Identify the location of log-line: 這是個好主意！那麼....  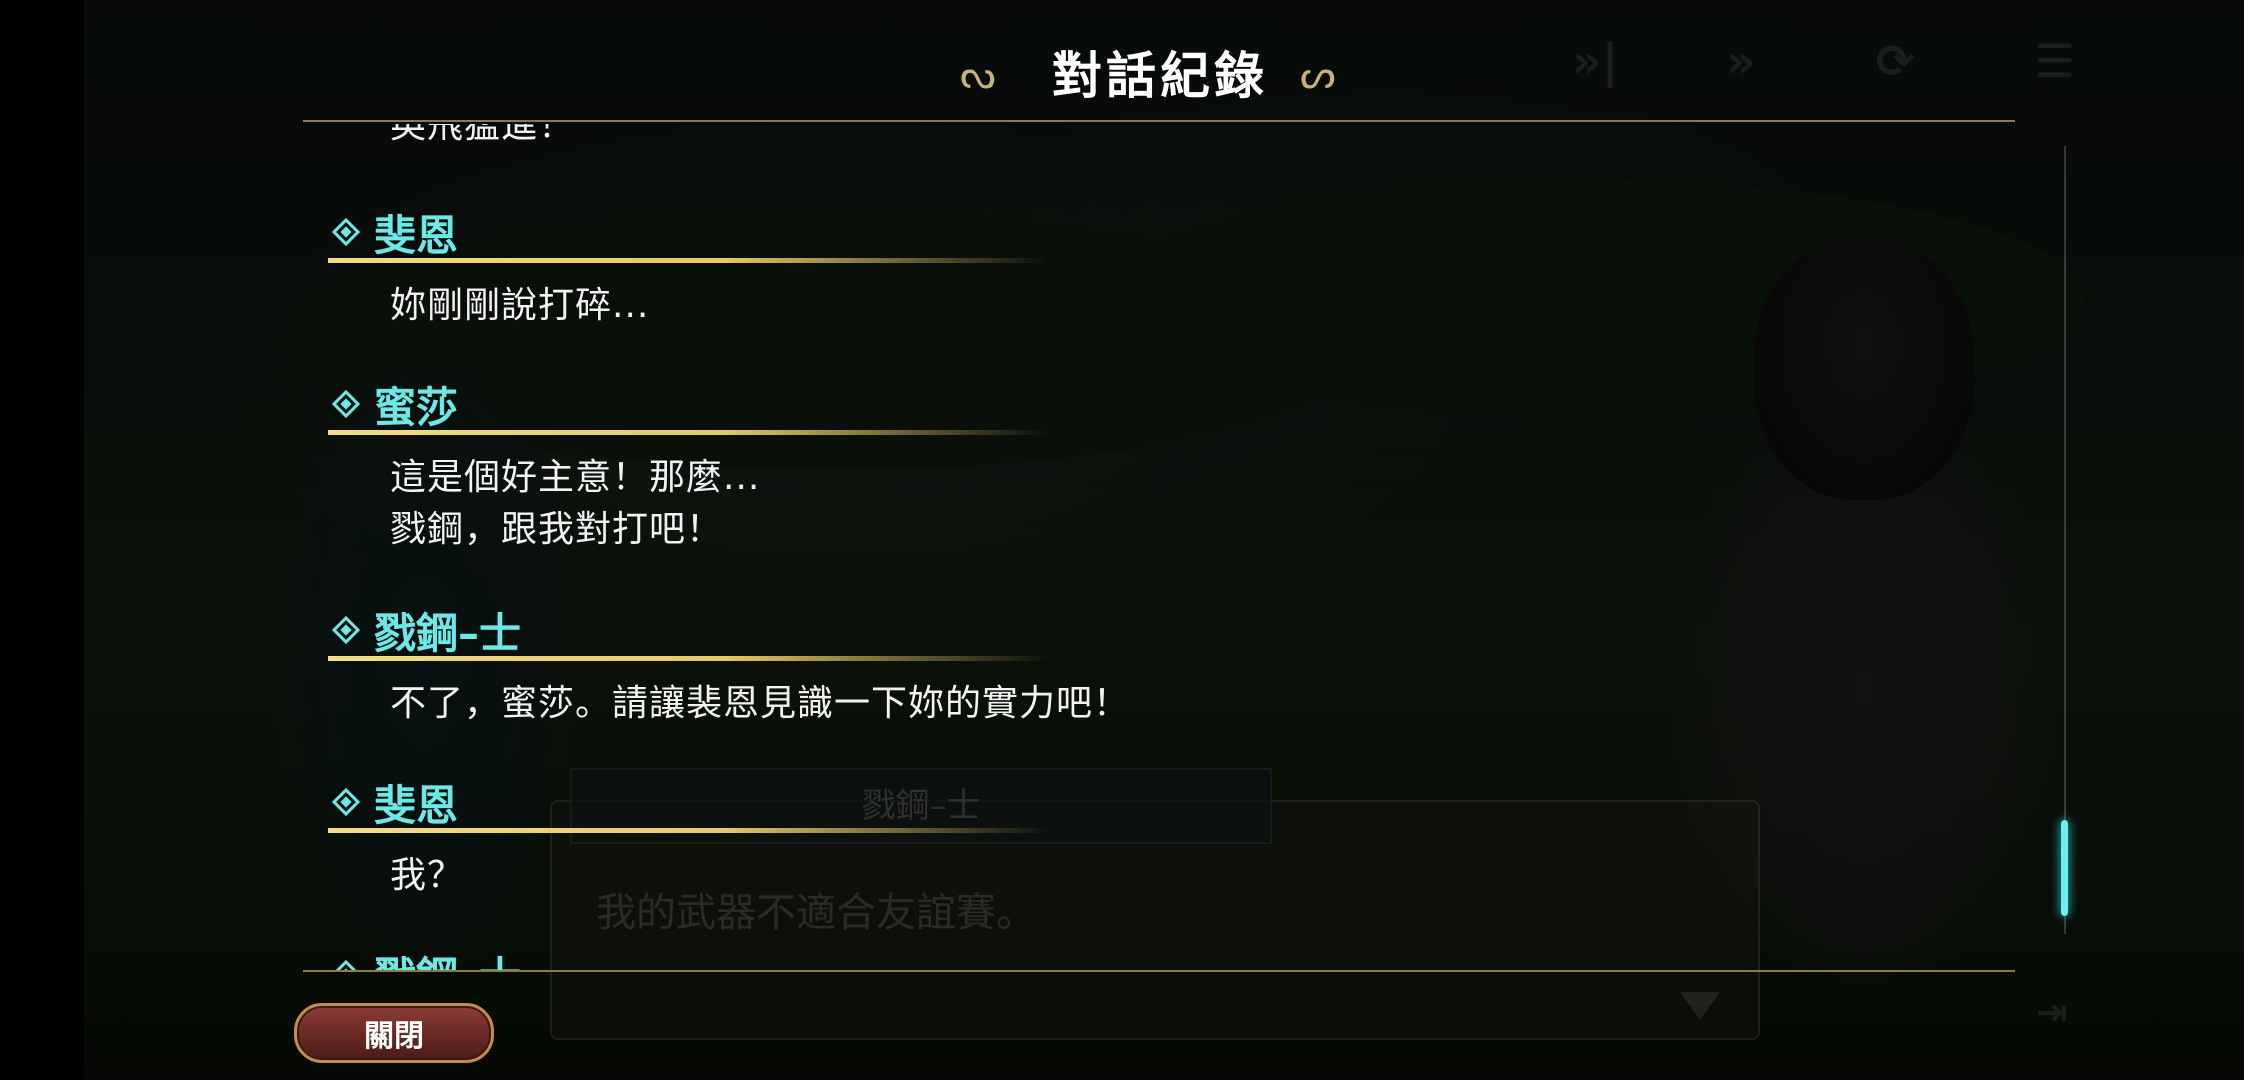
(575, 477).